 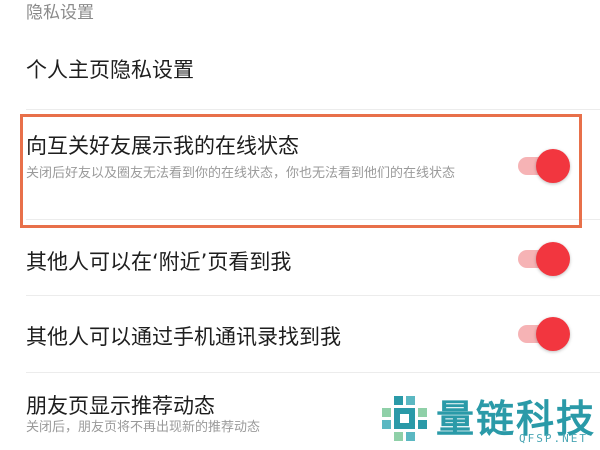 I want to click on row-title: 朋友页显示推荐动态, so click(x=120, y=406).